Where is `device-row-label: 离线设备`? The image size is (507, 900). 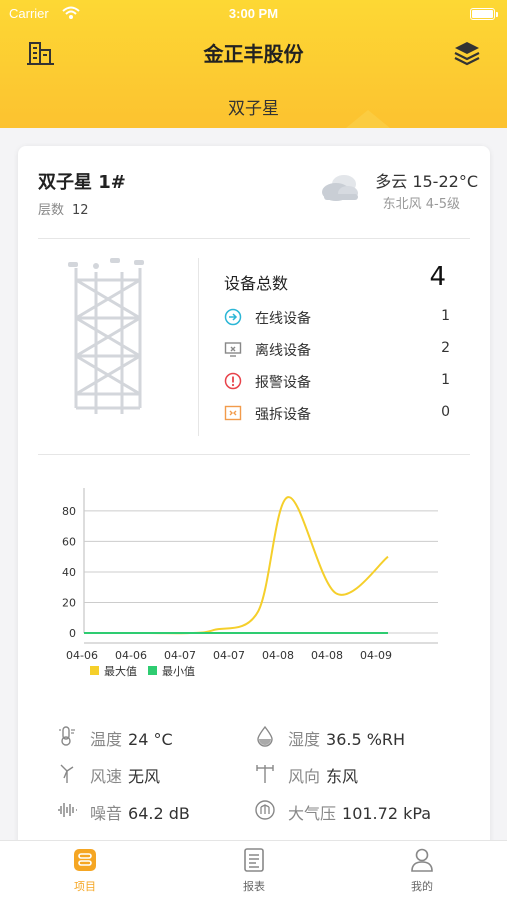
device-row-label: 离线设备 is located at coordinates (283, 351).